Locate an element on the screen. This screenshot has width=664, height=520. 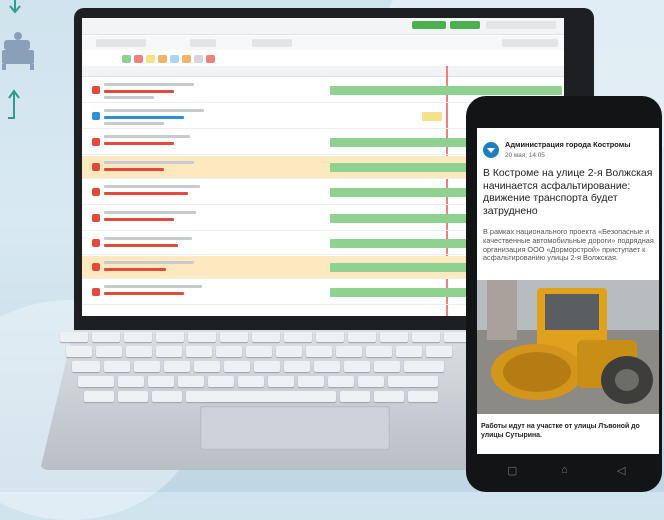
arrow-down-icon is located at coordinates (15, 7).